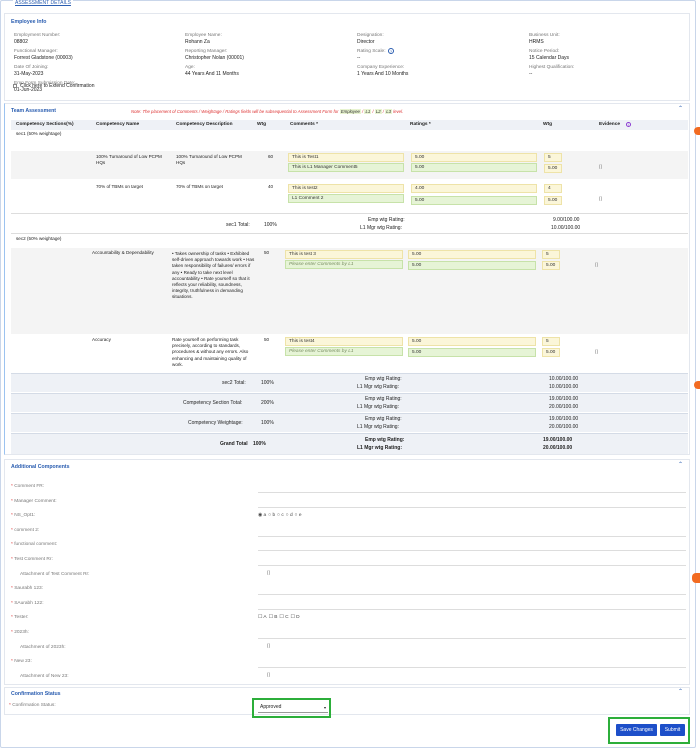 Image resolution: width=700 pixels, height=748 pixels. What do you see at coordinates (234, 383) in the screenshot?
I see `sec2-total-label: sec2 Total:` at bounding box center [234, 383].